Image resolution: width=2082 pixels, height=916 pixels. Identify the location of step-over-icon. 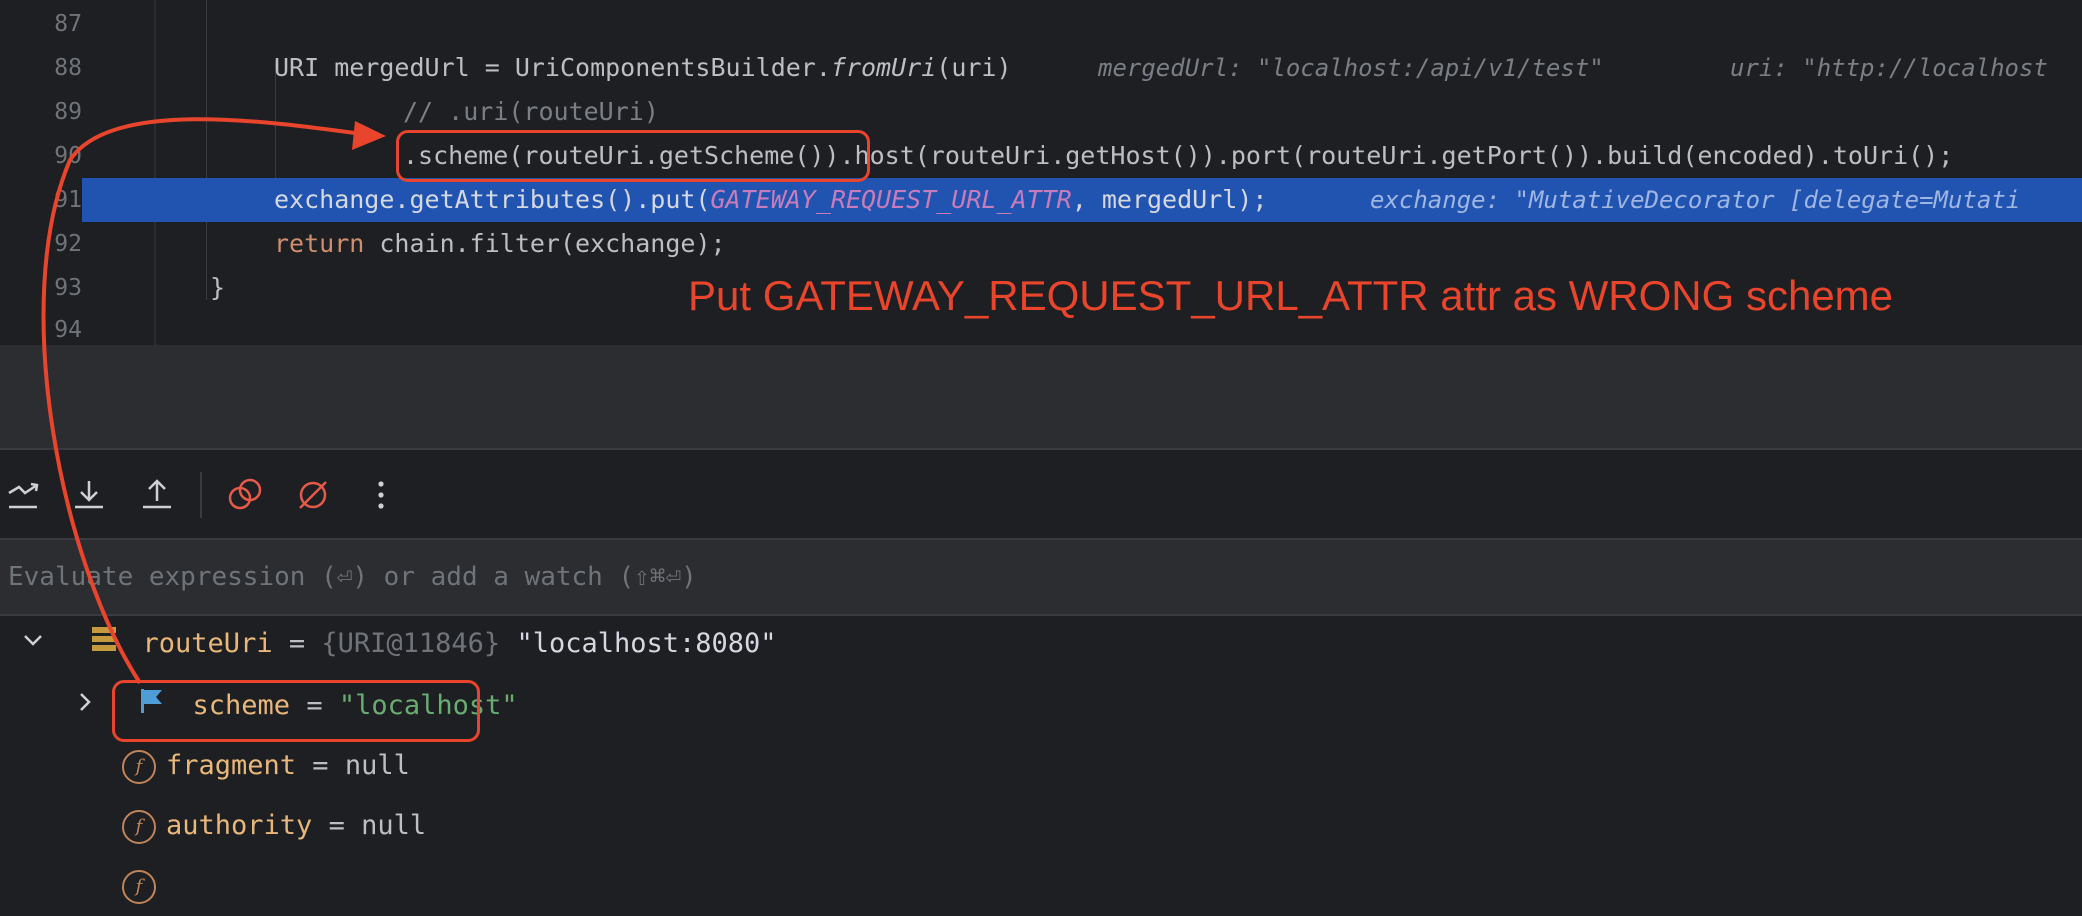
(23, 495).